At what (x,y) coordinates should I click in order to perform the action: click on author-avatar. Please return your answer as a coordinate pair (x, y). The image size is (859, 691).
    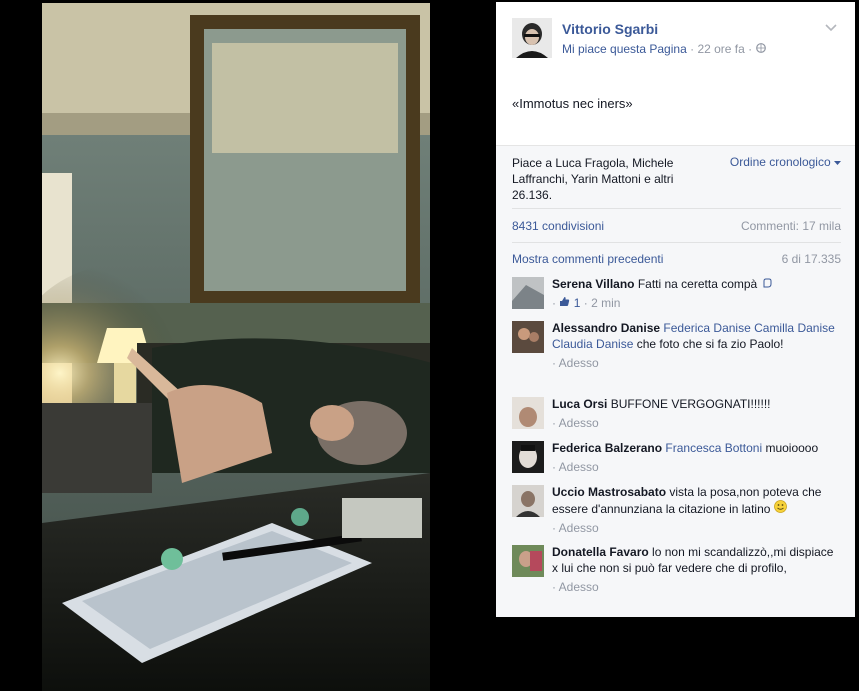
    Looking at the image, I should click on (532, 38).